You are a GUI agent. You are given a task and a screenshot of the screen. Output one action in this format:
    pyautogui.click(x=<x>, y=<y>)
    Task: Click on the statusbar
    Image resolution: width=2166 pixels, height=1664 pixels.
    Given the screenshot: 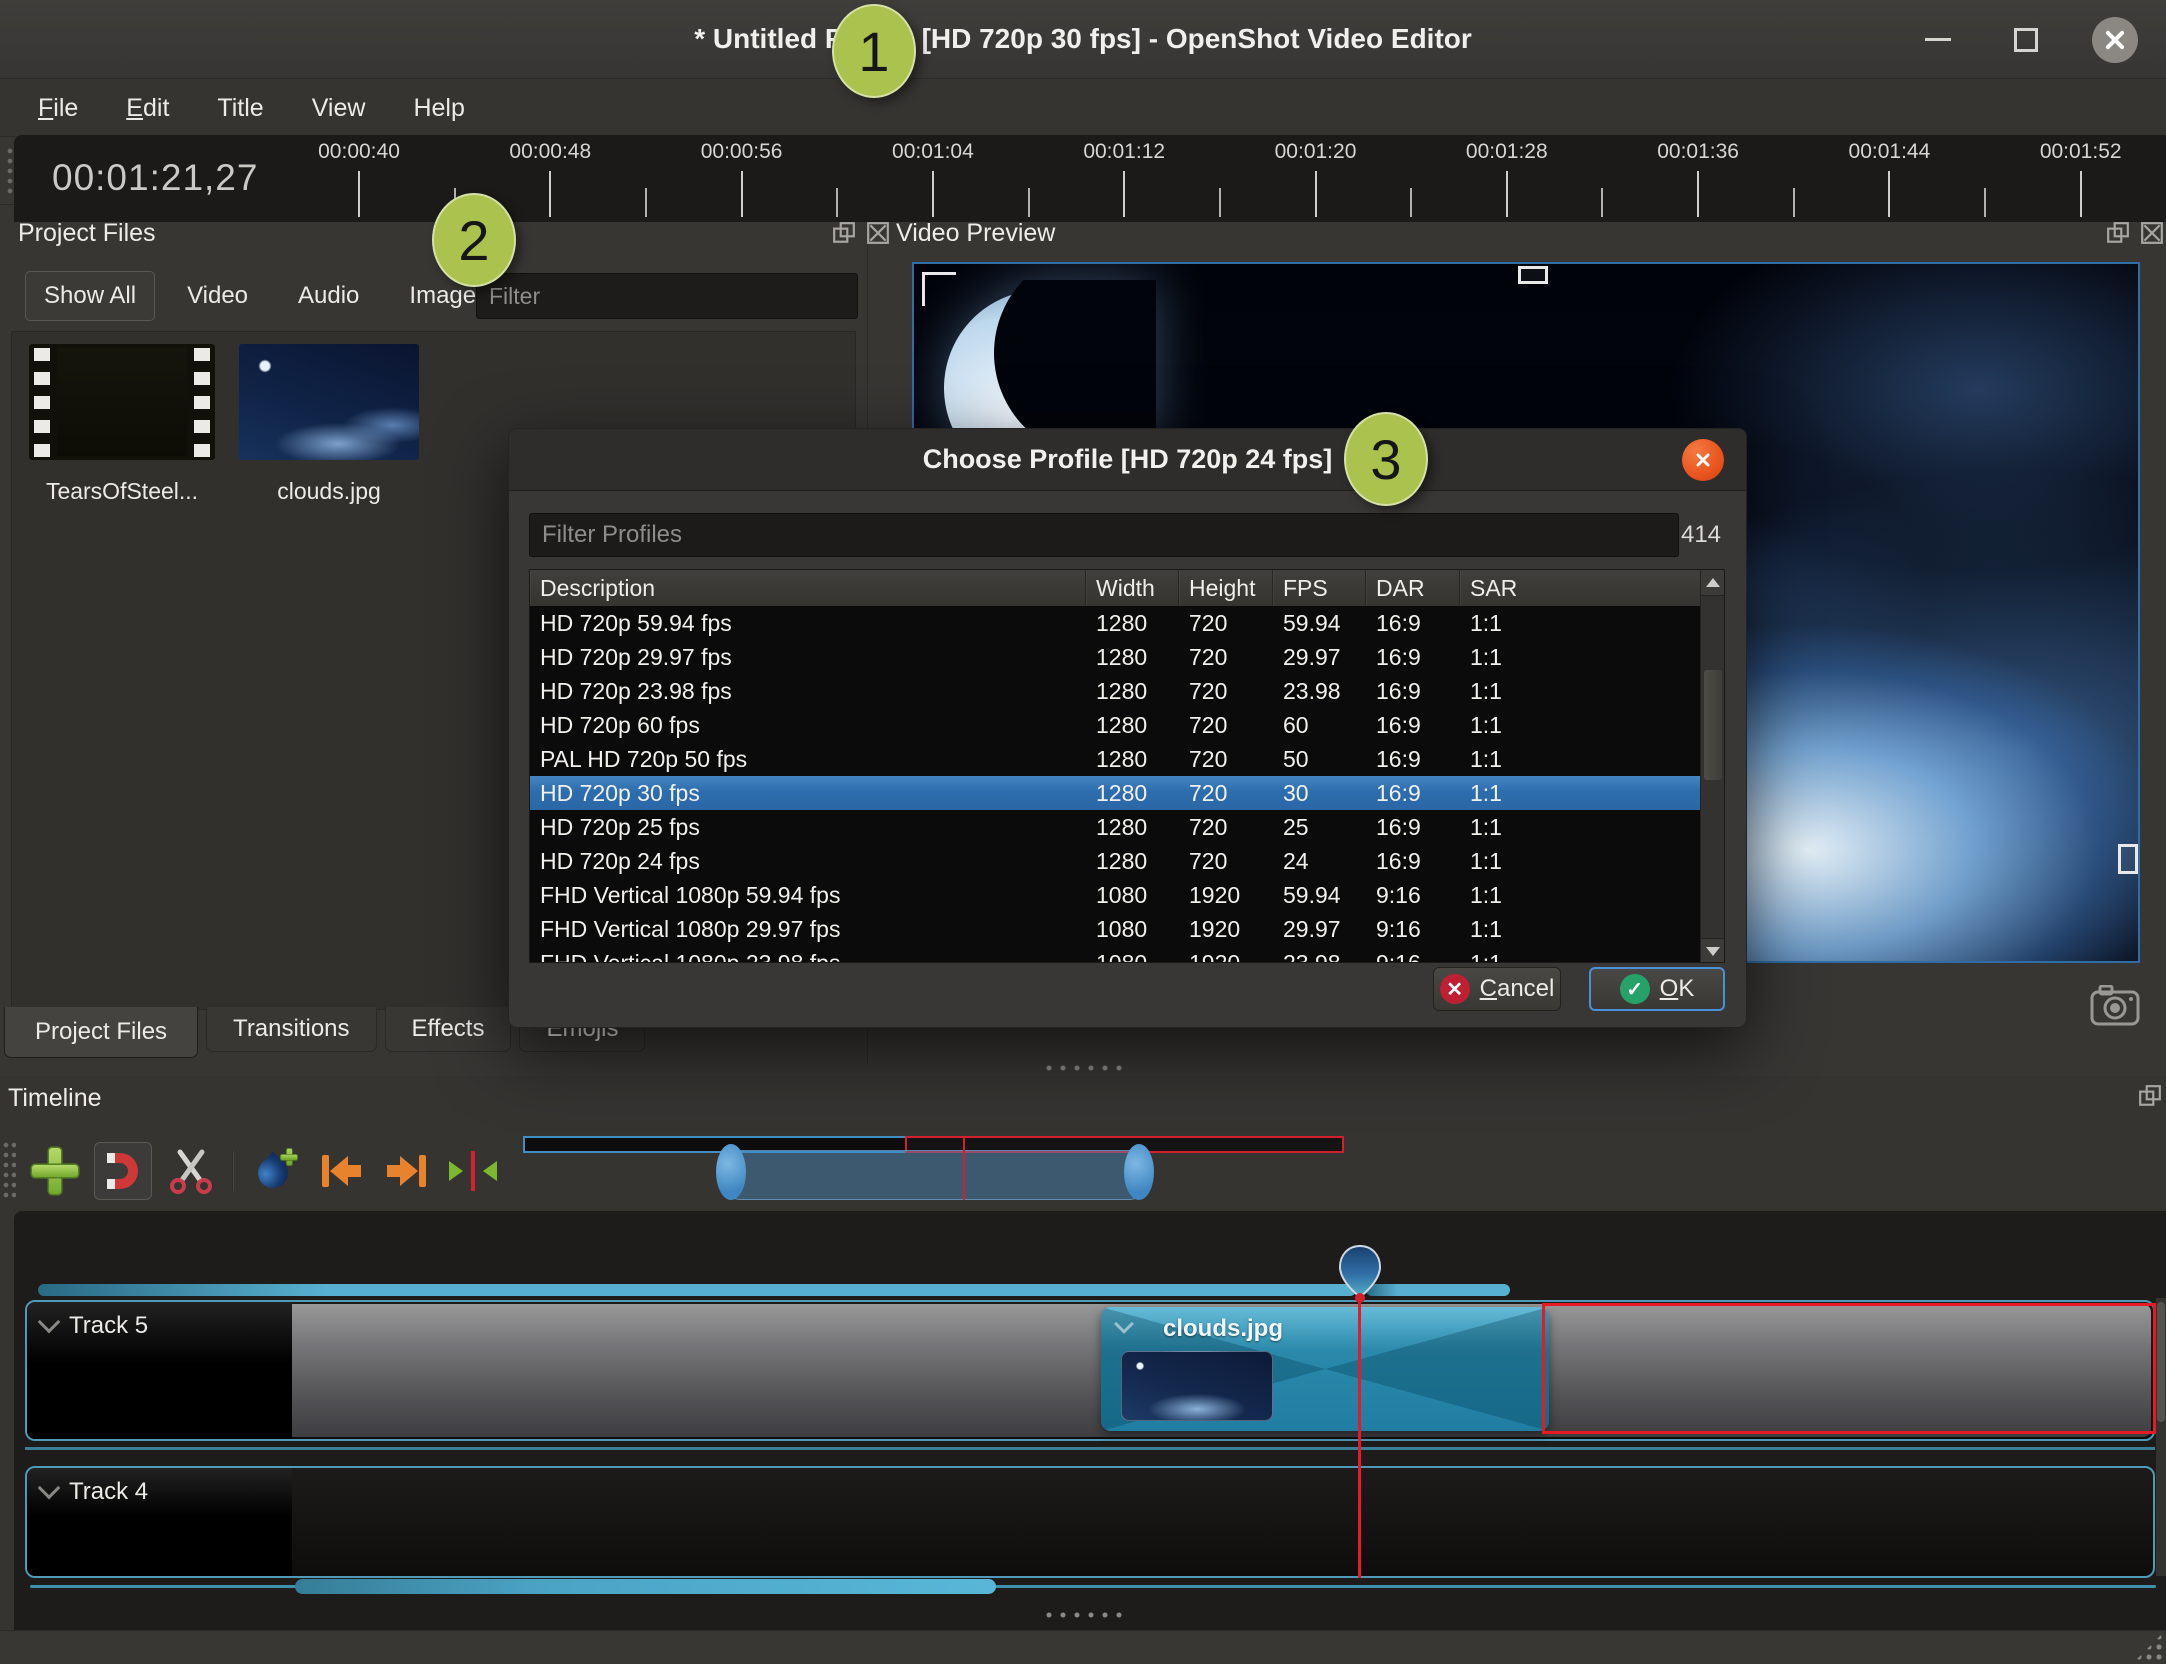 What is the action you would take?
    pyautogui.click(x=1083, y=1647)
    